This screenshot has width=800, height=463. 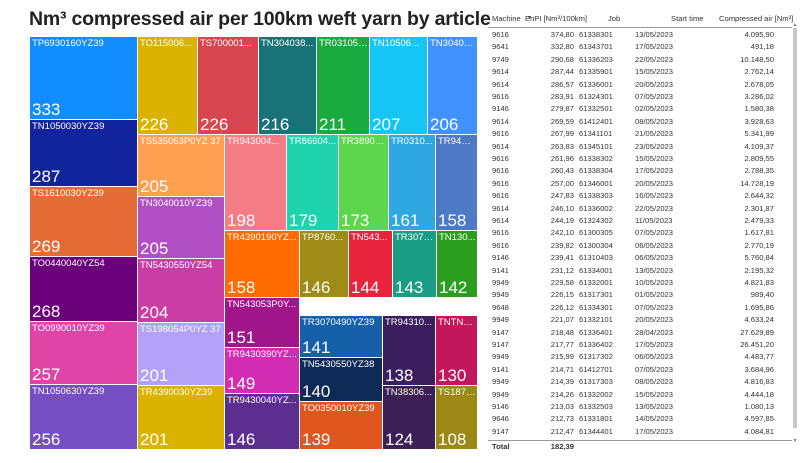 I want to click on table-row: 9146 279,87 61332501 02/05/2023 1.580,38, so click(x=640, y=109).